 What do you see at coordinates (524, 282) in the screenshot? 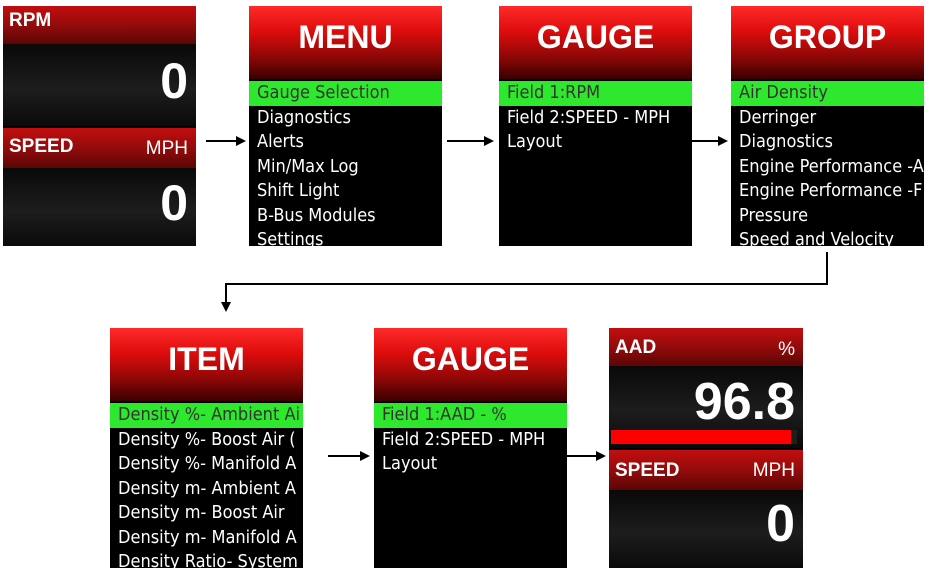
I see `arrow-group-to-item` at bounding box center [524, 282].